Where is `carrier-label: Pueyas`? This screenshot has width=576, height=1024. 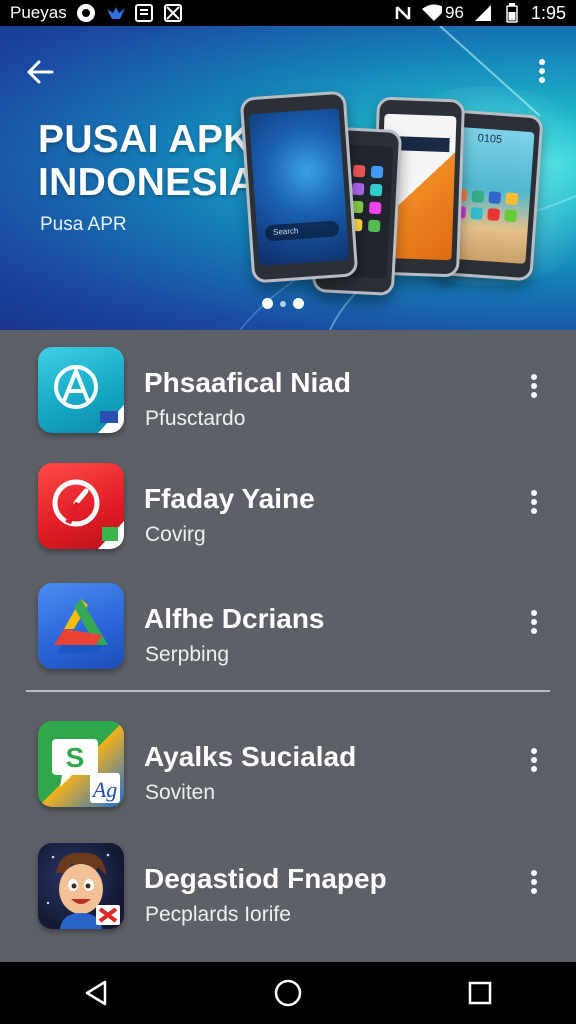 carrier-label: Pueyas is located at coordinates (38, 12).